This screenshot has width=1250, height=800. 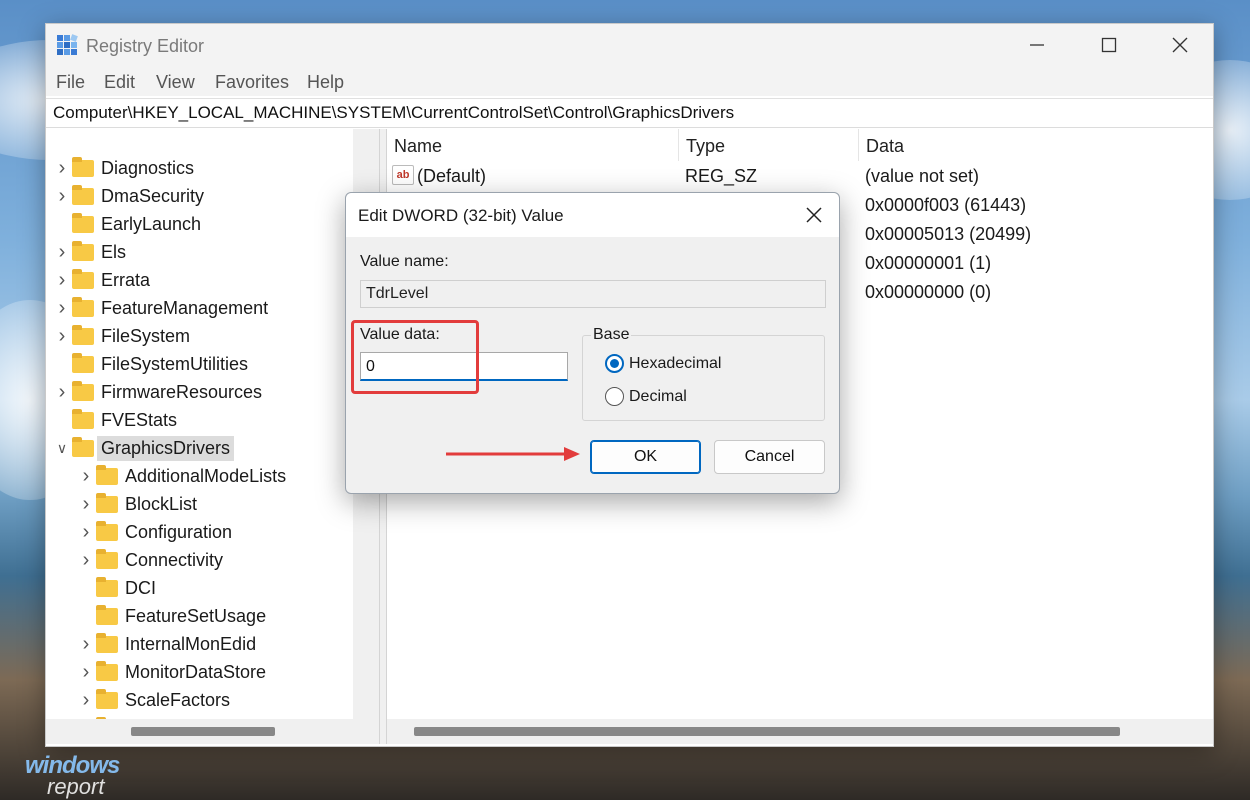 What do you see at coordinates (614, 396) in the screenshot?
I see `radio-decimal` at bounding box center [614, 396].